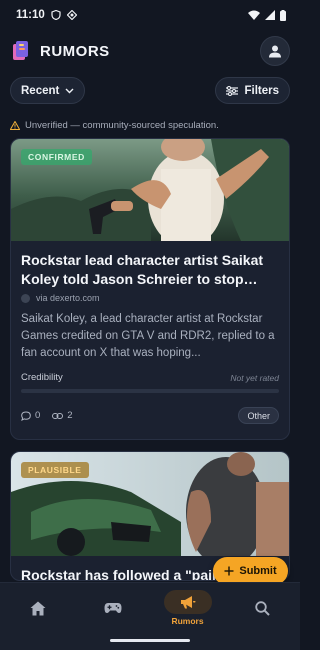 This screenshot has height=650, width=320. I want to click on nav-search, so click(262, 608).